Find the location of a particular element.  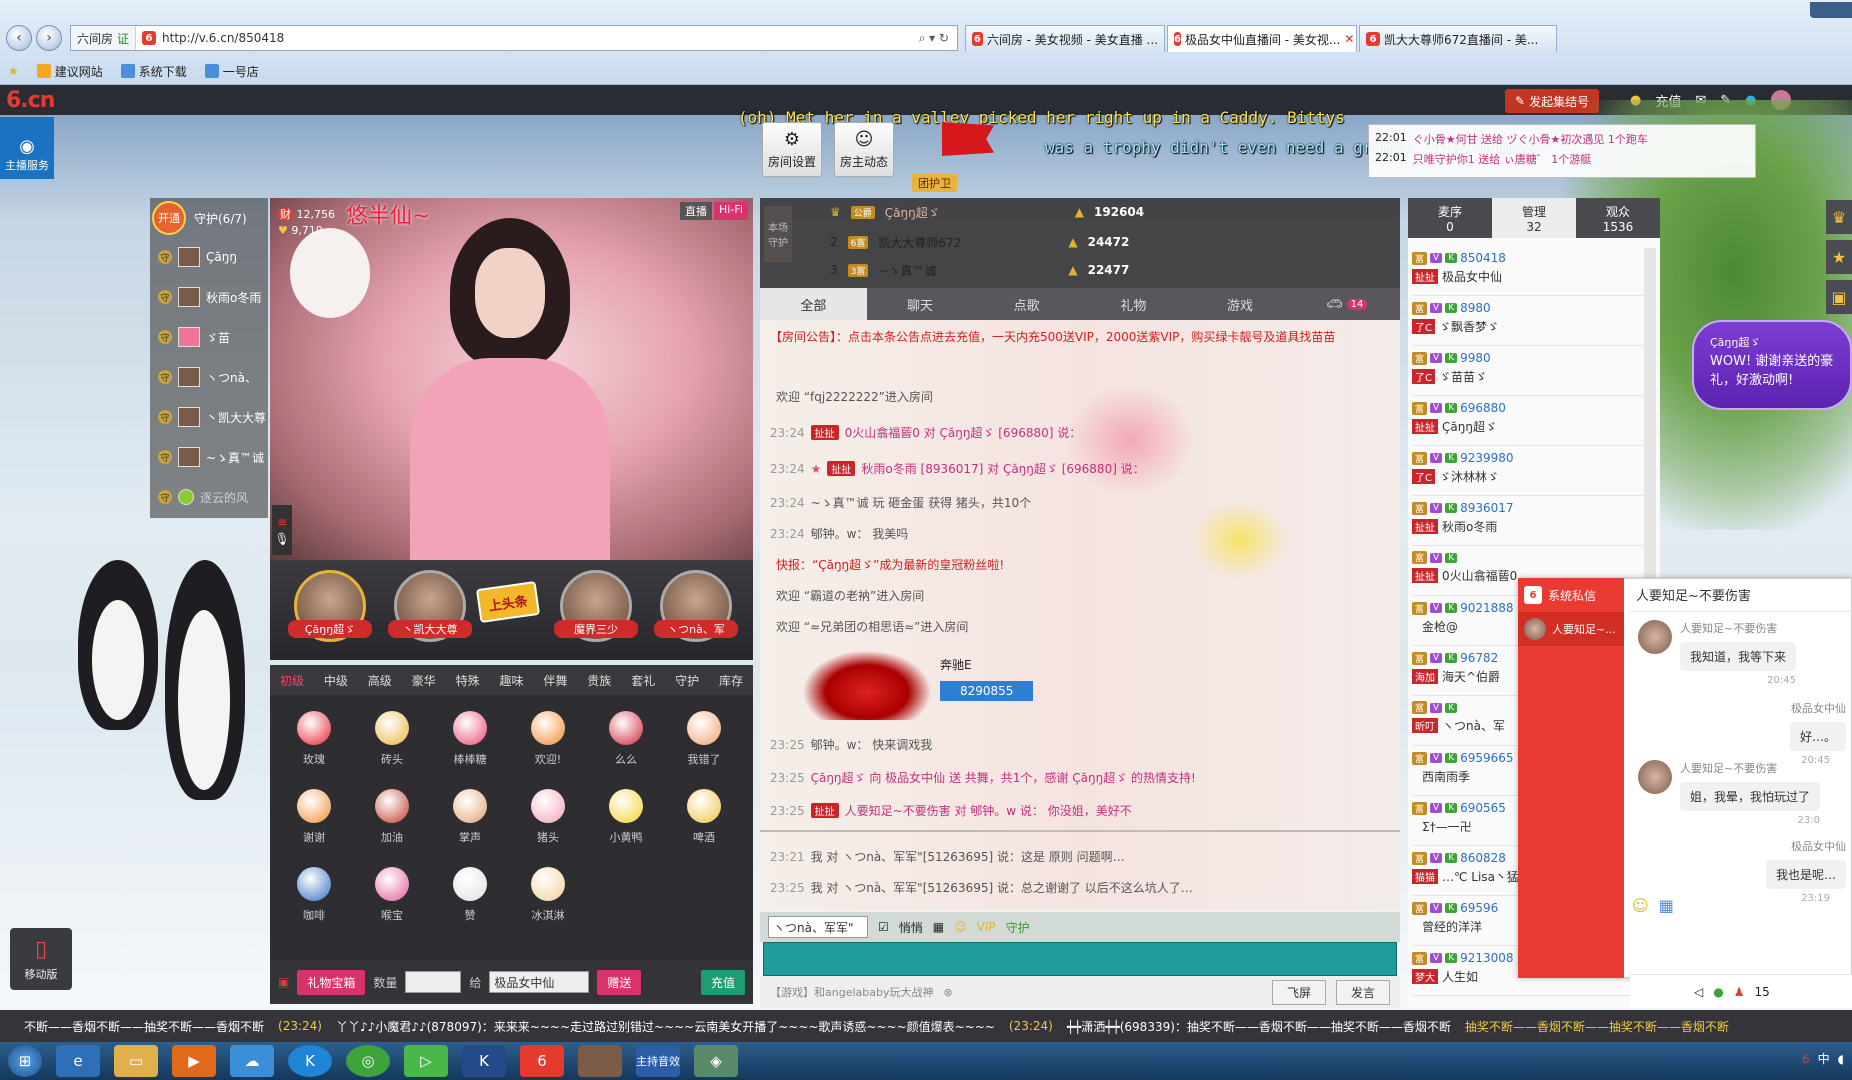

chat-message-input is located at coordinates (1080, 959).